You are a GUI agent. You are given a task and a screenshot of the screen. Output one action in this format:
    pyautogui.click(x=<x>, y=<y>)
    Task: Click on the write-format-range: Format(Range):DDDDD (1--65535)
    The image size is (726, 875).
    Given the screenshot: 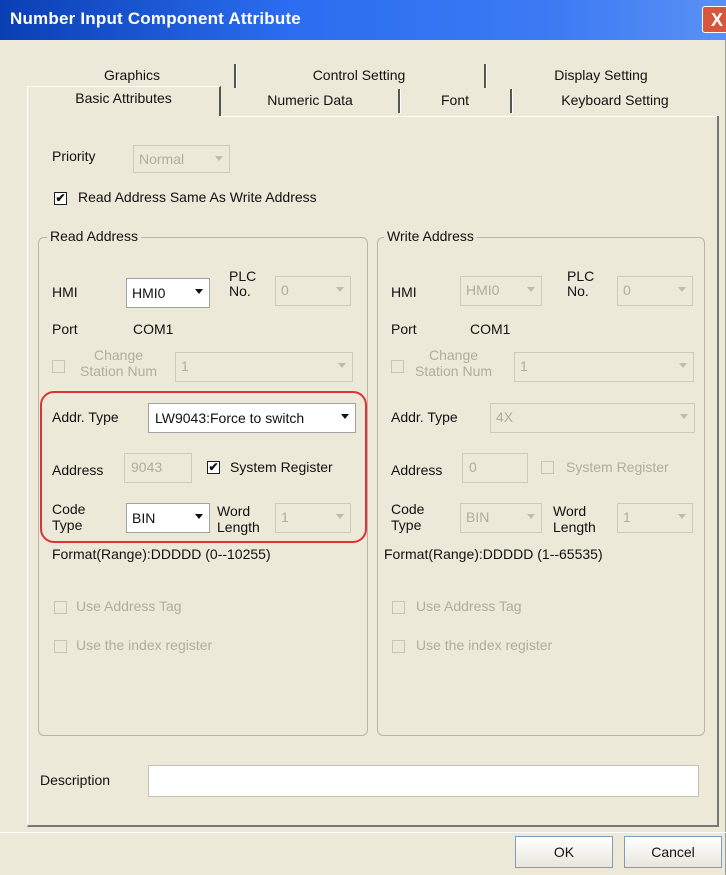 What is the action you would take?
    pyautogui.click(x=493, y=554)
    